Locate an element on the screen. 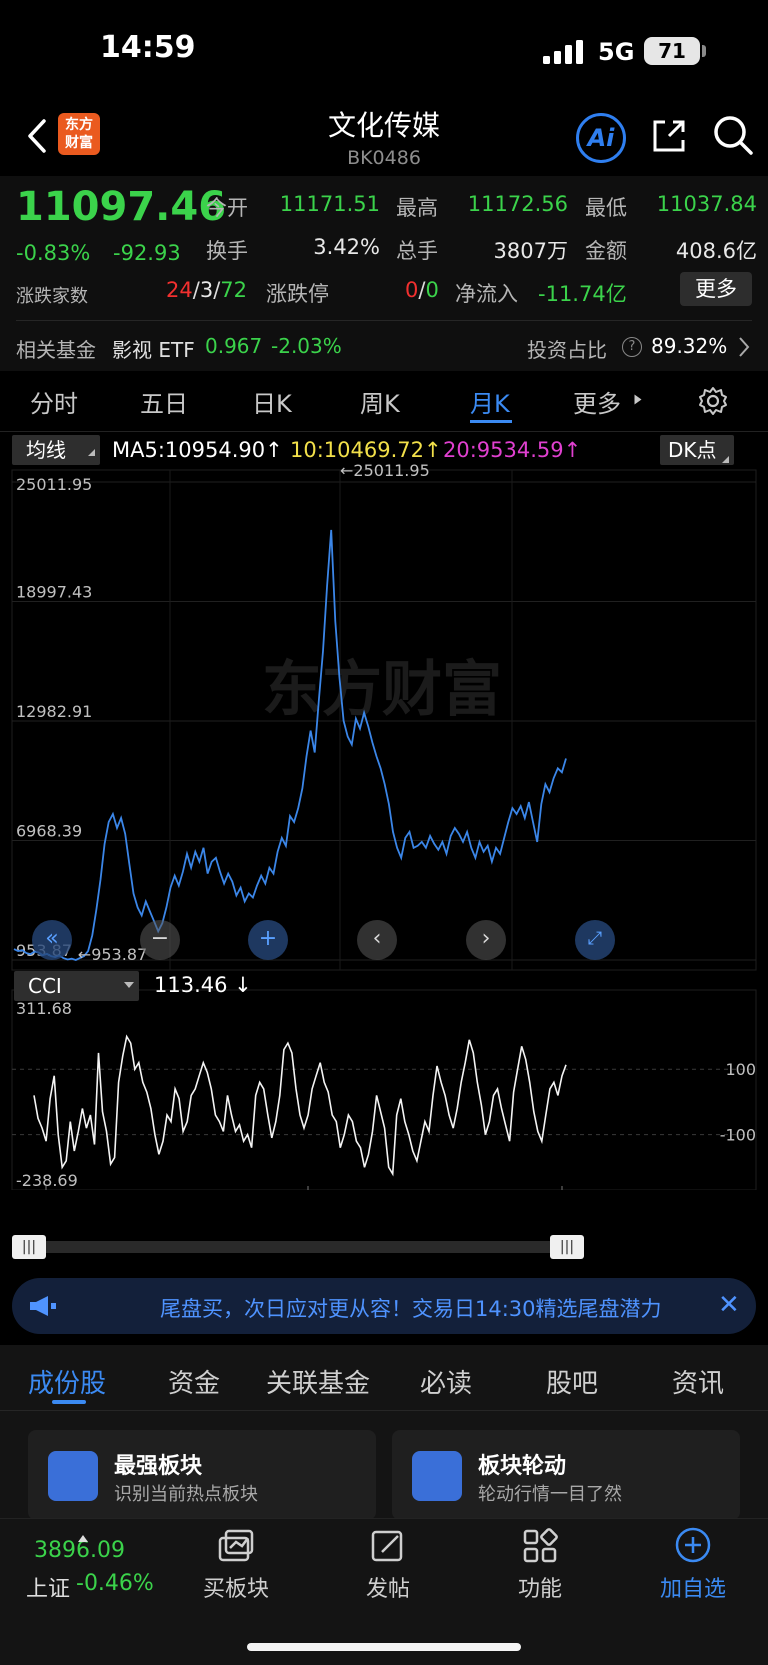  ma20-value: 20:9534.59↑ is located at coordinates (512, 450).